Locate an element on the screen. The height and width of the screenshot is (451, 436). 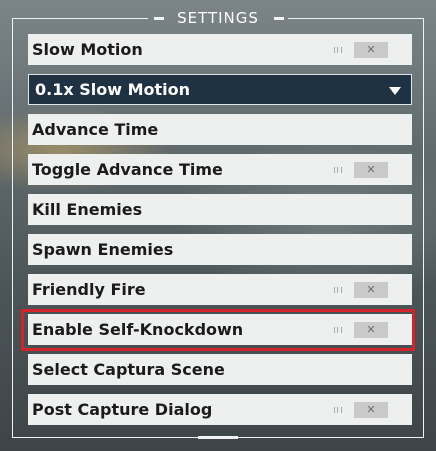
setting-label: Advance Time is located at coordinates (95, 129).